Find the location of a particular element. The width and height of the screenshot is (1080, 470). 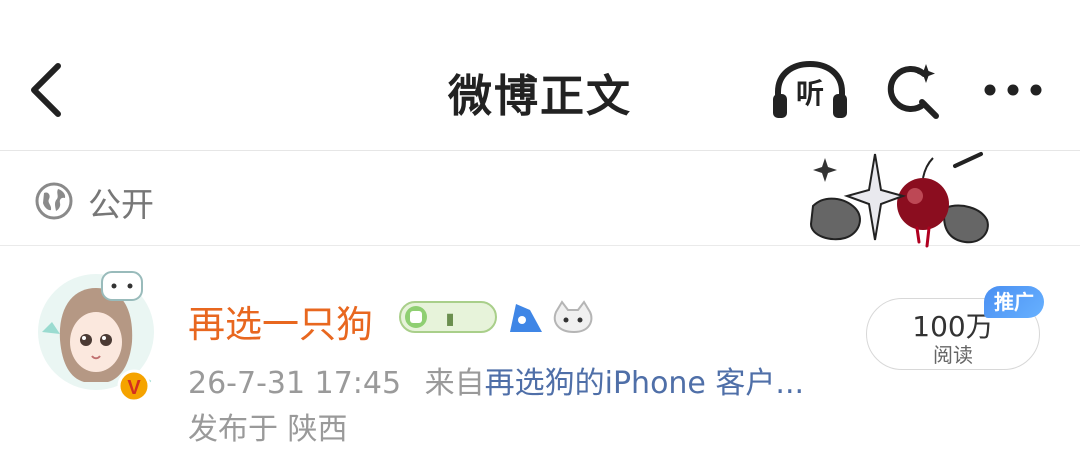

more-dots-icon is located at coordinates (1013, 90).